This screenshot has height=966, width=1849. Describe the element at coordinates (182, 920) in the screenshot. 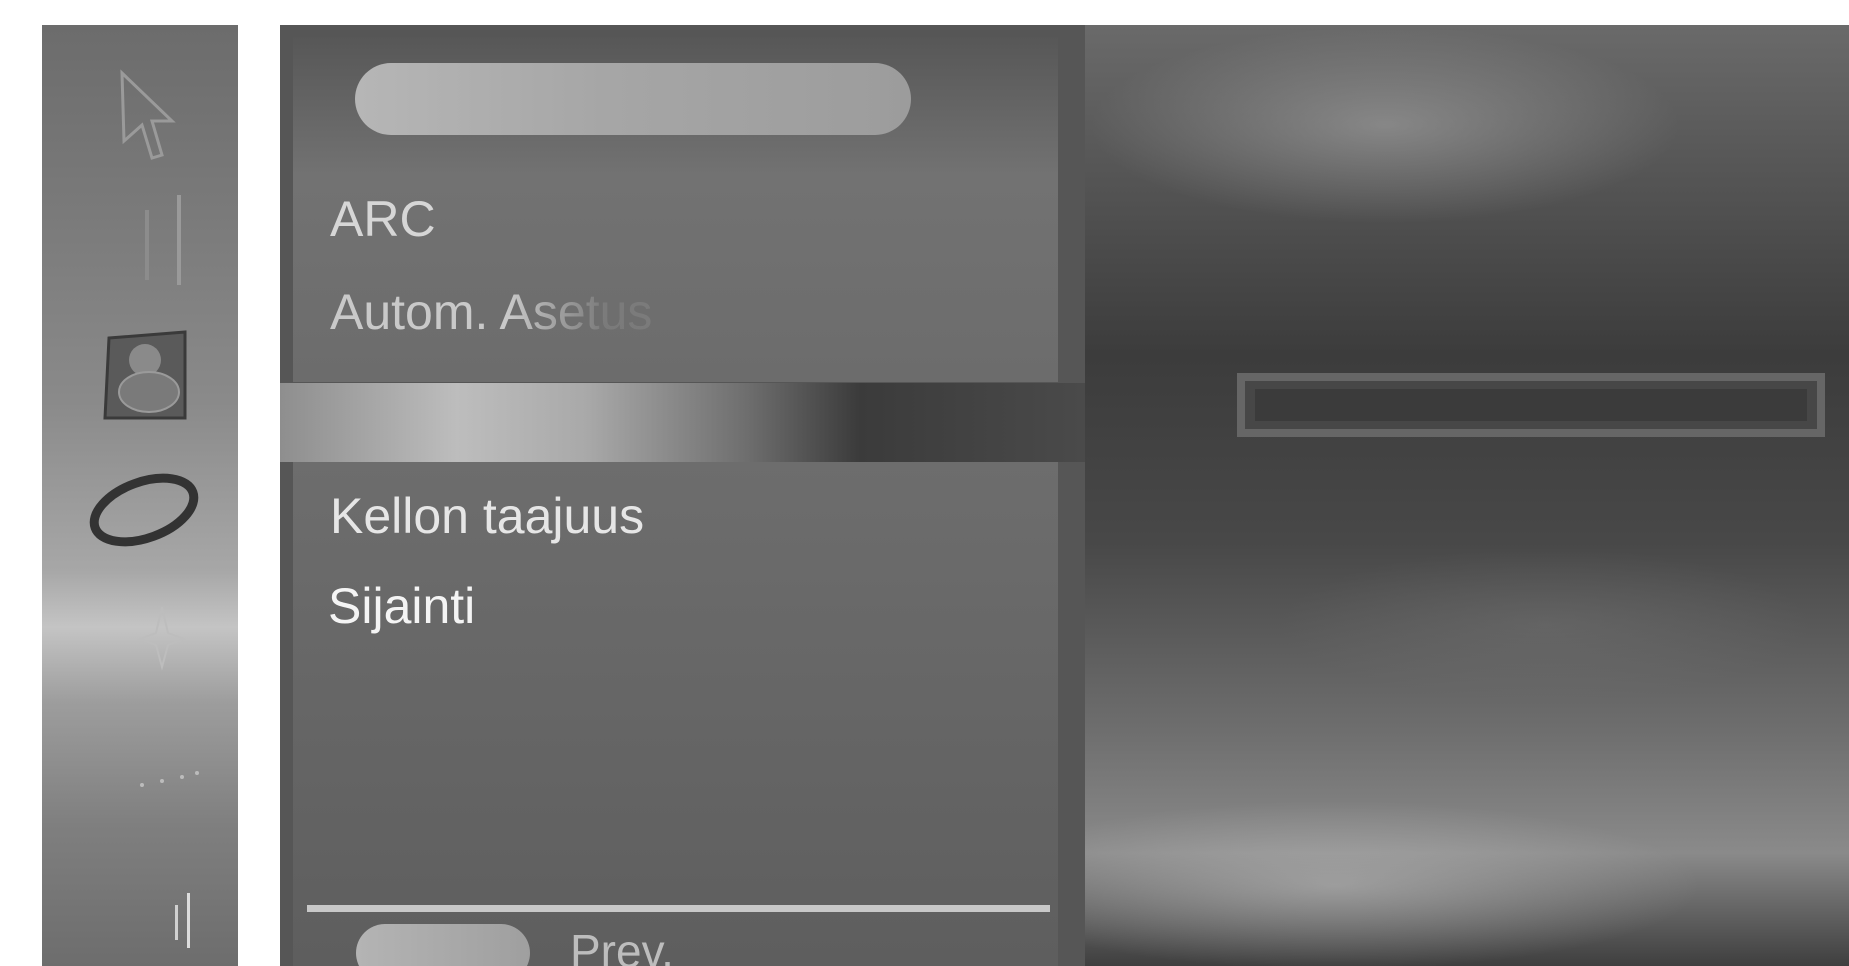

I see `lines-icon` at that location.